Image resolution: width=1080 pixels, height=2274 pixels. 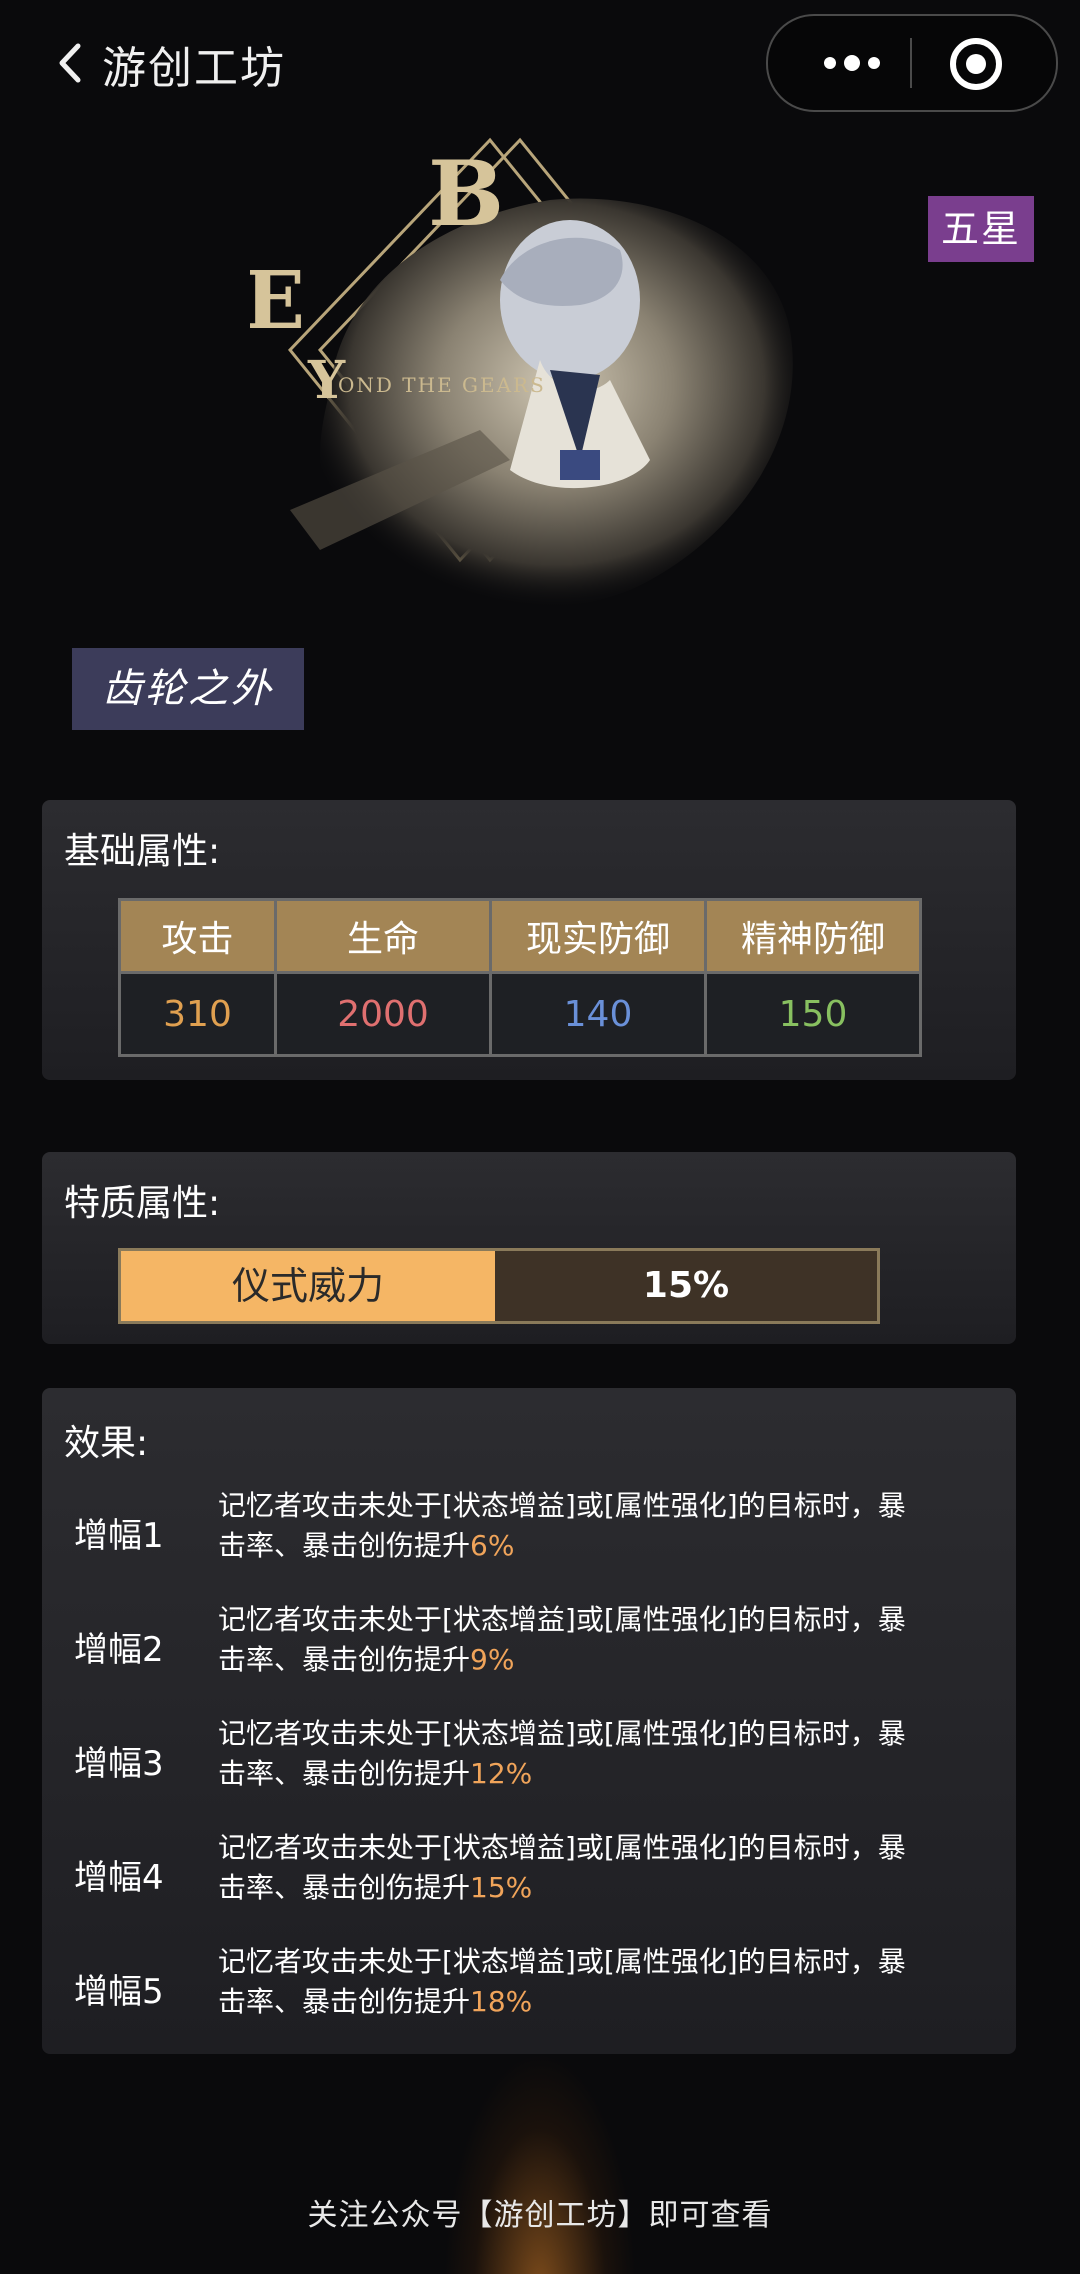 I want to click on effect-line-2: 击率、暴击创伤提升6%, so click(x=588, y=1546).